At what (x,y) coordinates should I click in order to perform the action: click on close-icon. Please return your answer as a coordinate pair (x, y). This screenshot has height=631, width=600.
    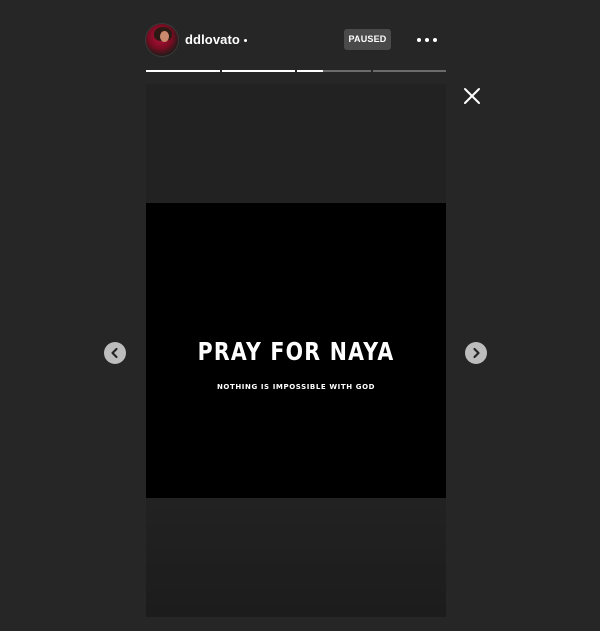
    Looking at the image, I should click on (472, 96).